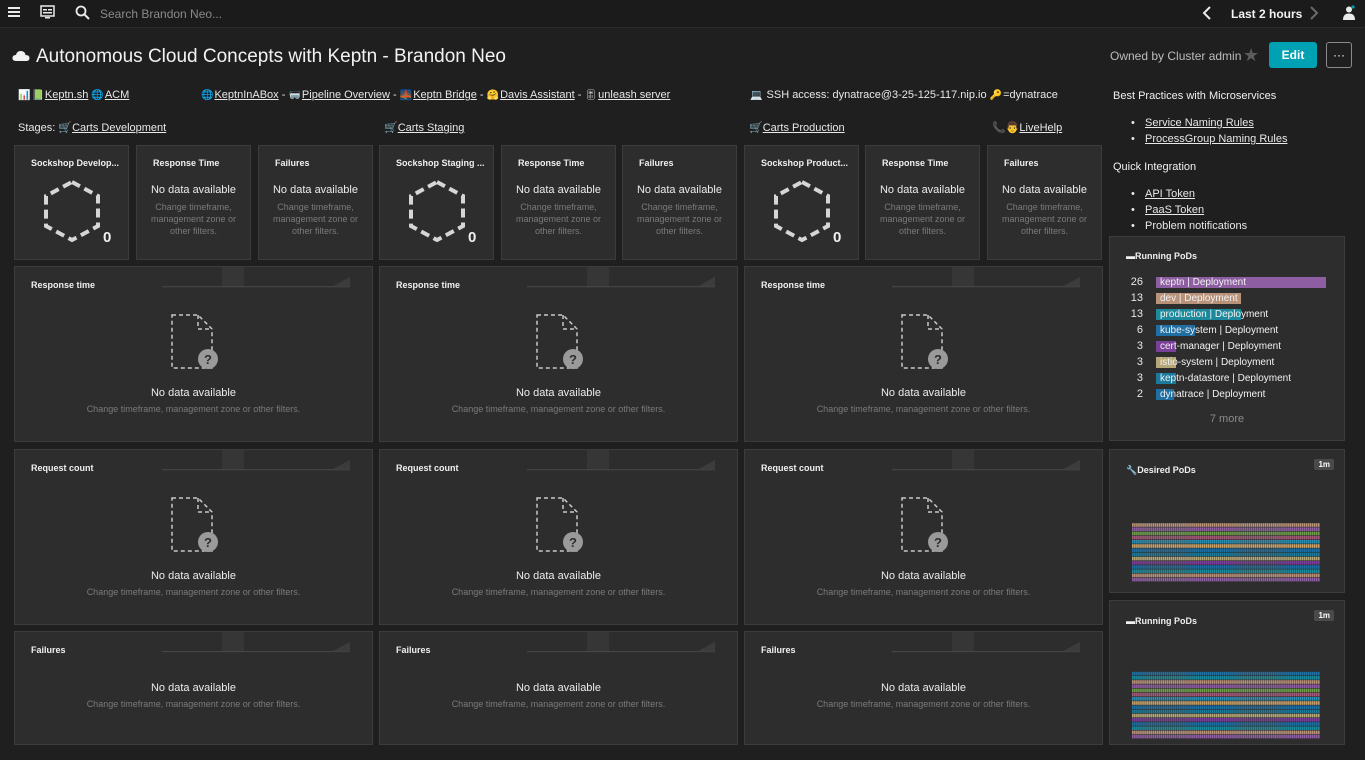 The height and width of the screenshot is (760, 1365). I want to click on running-pods-row: 6 kube-system | Deployment, so click(1202, 330).